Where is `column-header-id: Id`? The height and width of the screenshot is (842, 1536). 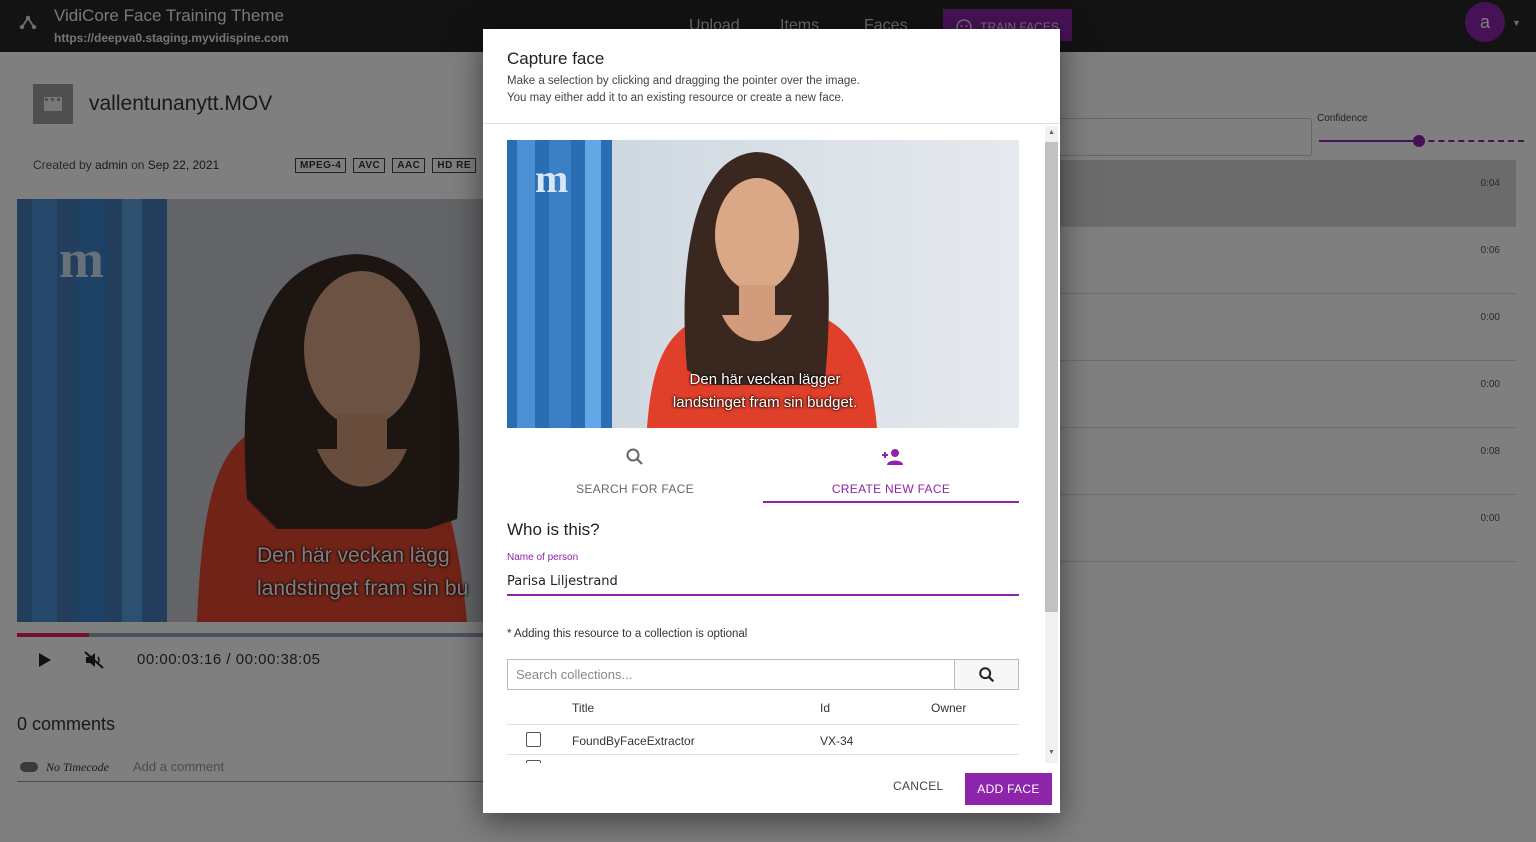
column-header-id: Id is located at coordinates (825, 708).